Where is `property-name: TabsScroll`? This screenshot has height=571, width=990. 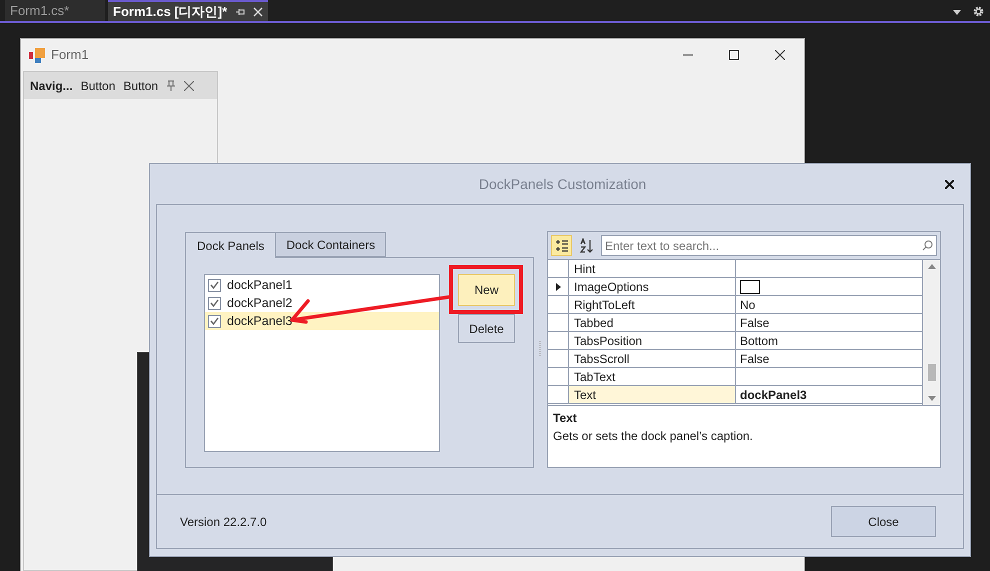 property-name: TabsScroll is located at coordinates (652, 358).